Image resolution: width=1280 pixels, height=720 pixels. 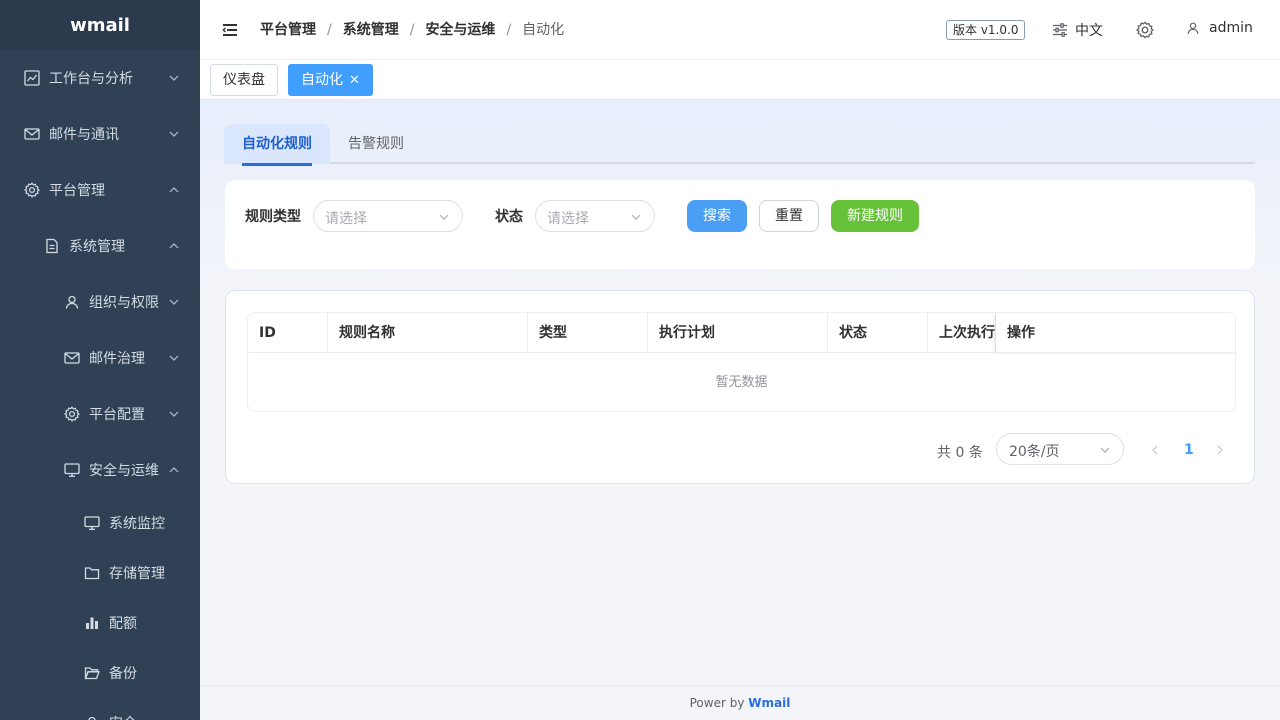 What do you see at coordinates (52, 246) in the screenshot?
I see `document-icon` at bounding box center [52, 246].